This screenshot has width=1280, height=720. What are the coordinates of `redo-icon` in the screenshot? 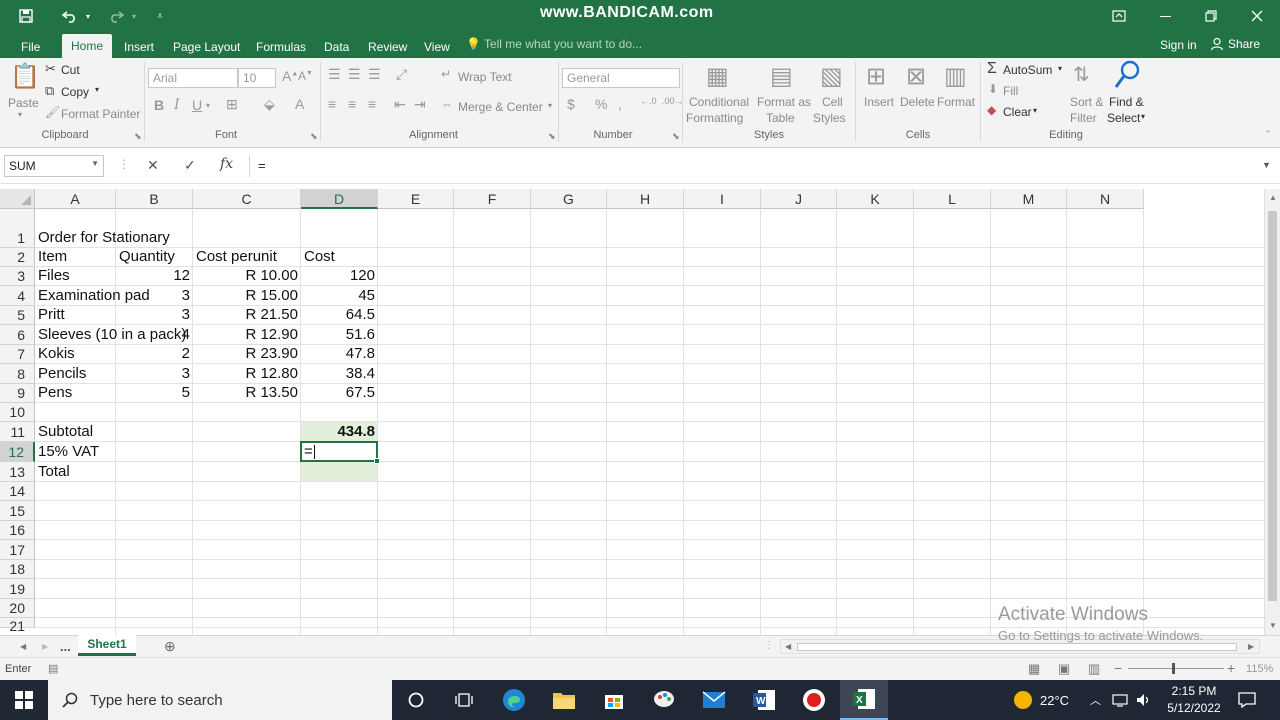 It's located at (116, 16).